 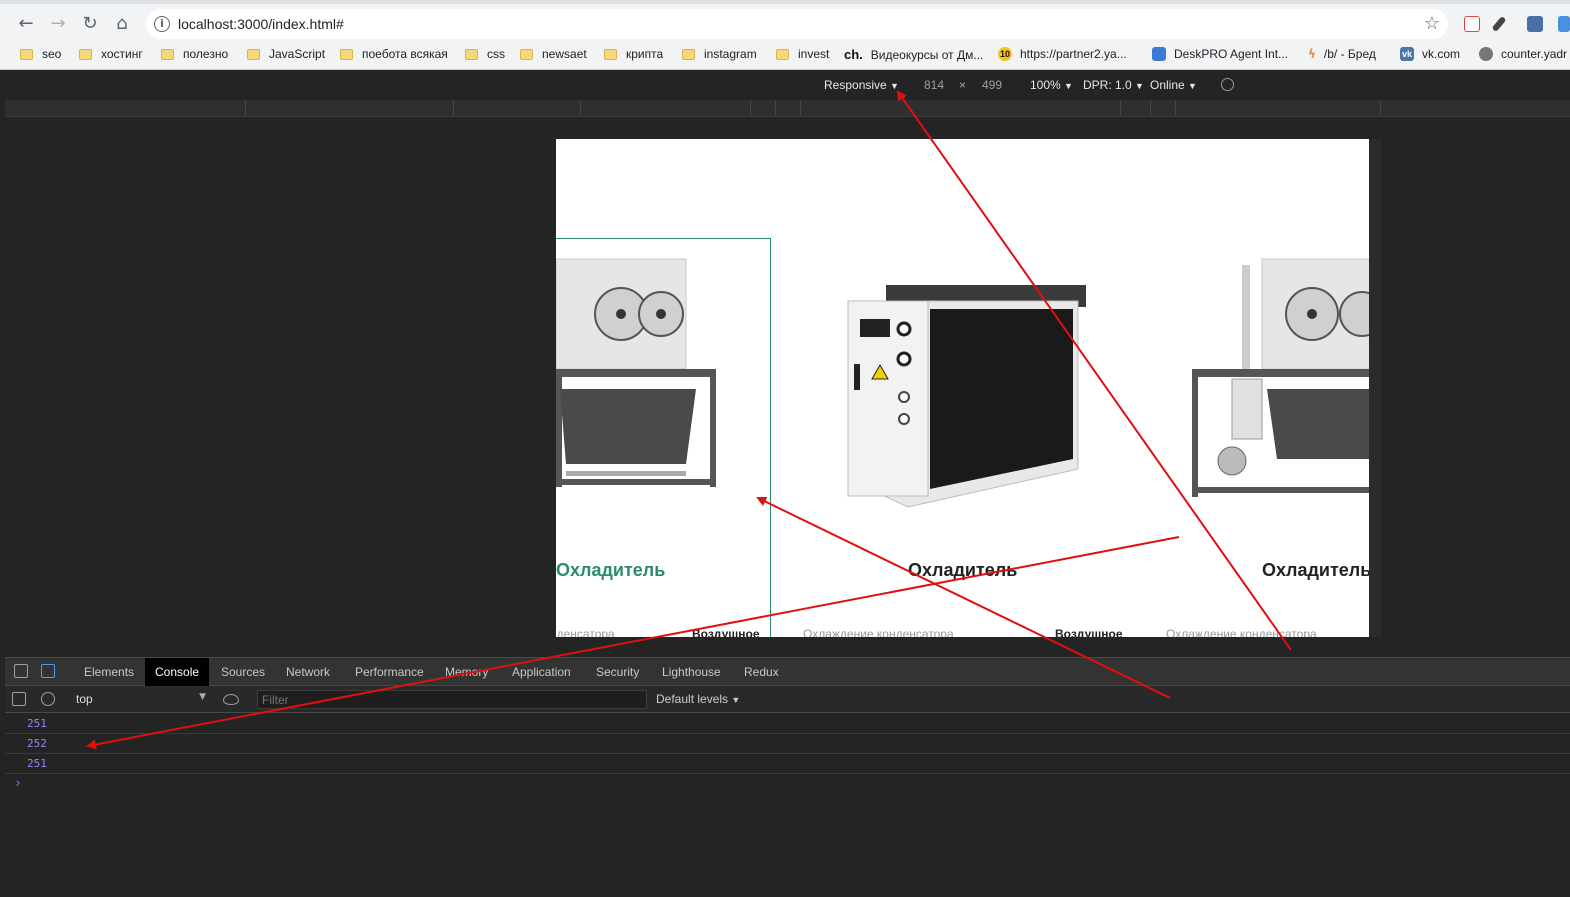 I want to click on bookmark-item: ϟ/b/ - Бред, so click(x=1342, y=54).